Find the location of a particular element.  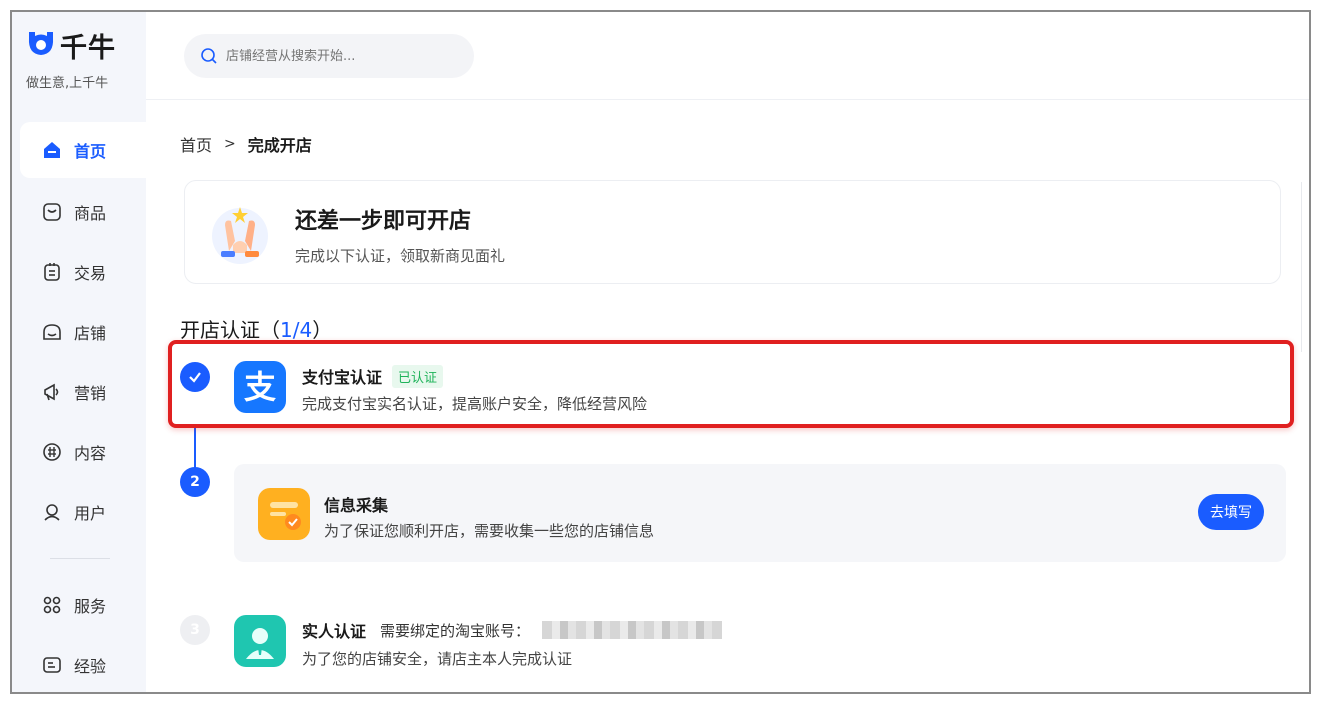

sidebar-item-marketing: 营销 is located at coordinates (79, 392).